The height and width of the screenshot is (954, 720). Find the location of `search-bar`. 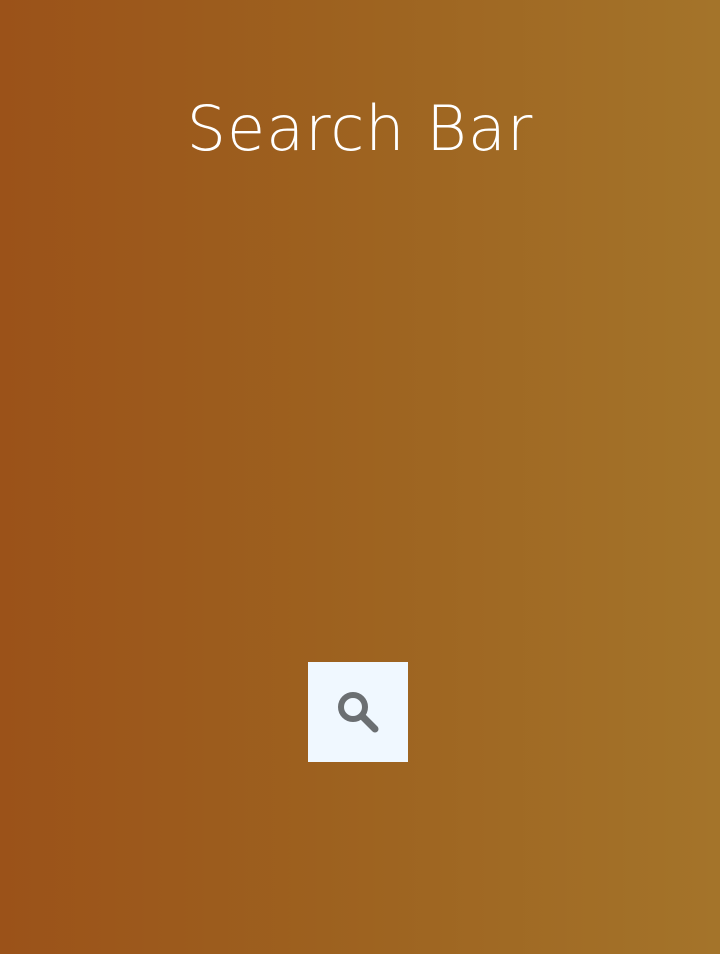

search-bar is located at coordinates (358, 712).